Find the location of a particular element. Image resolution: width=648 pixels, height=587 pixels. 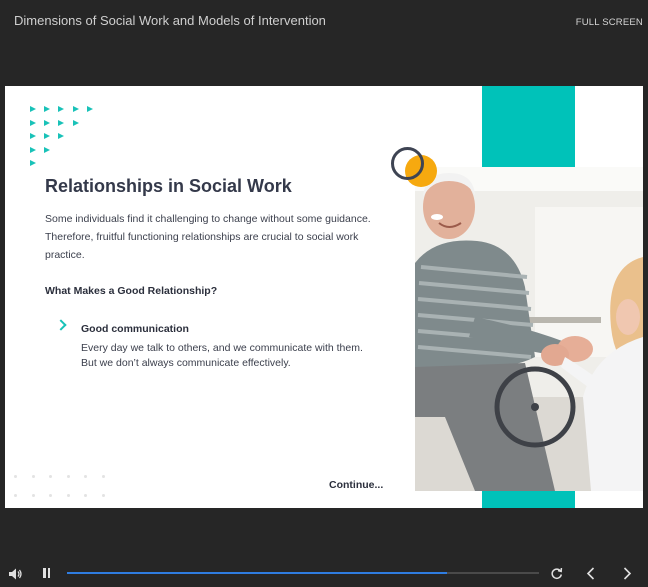

pause-icon is located at coordinates (46, 573).